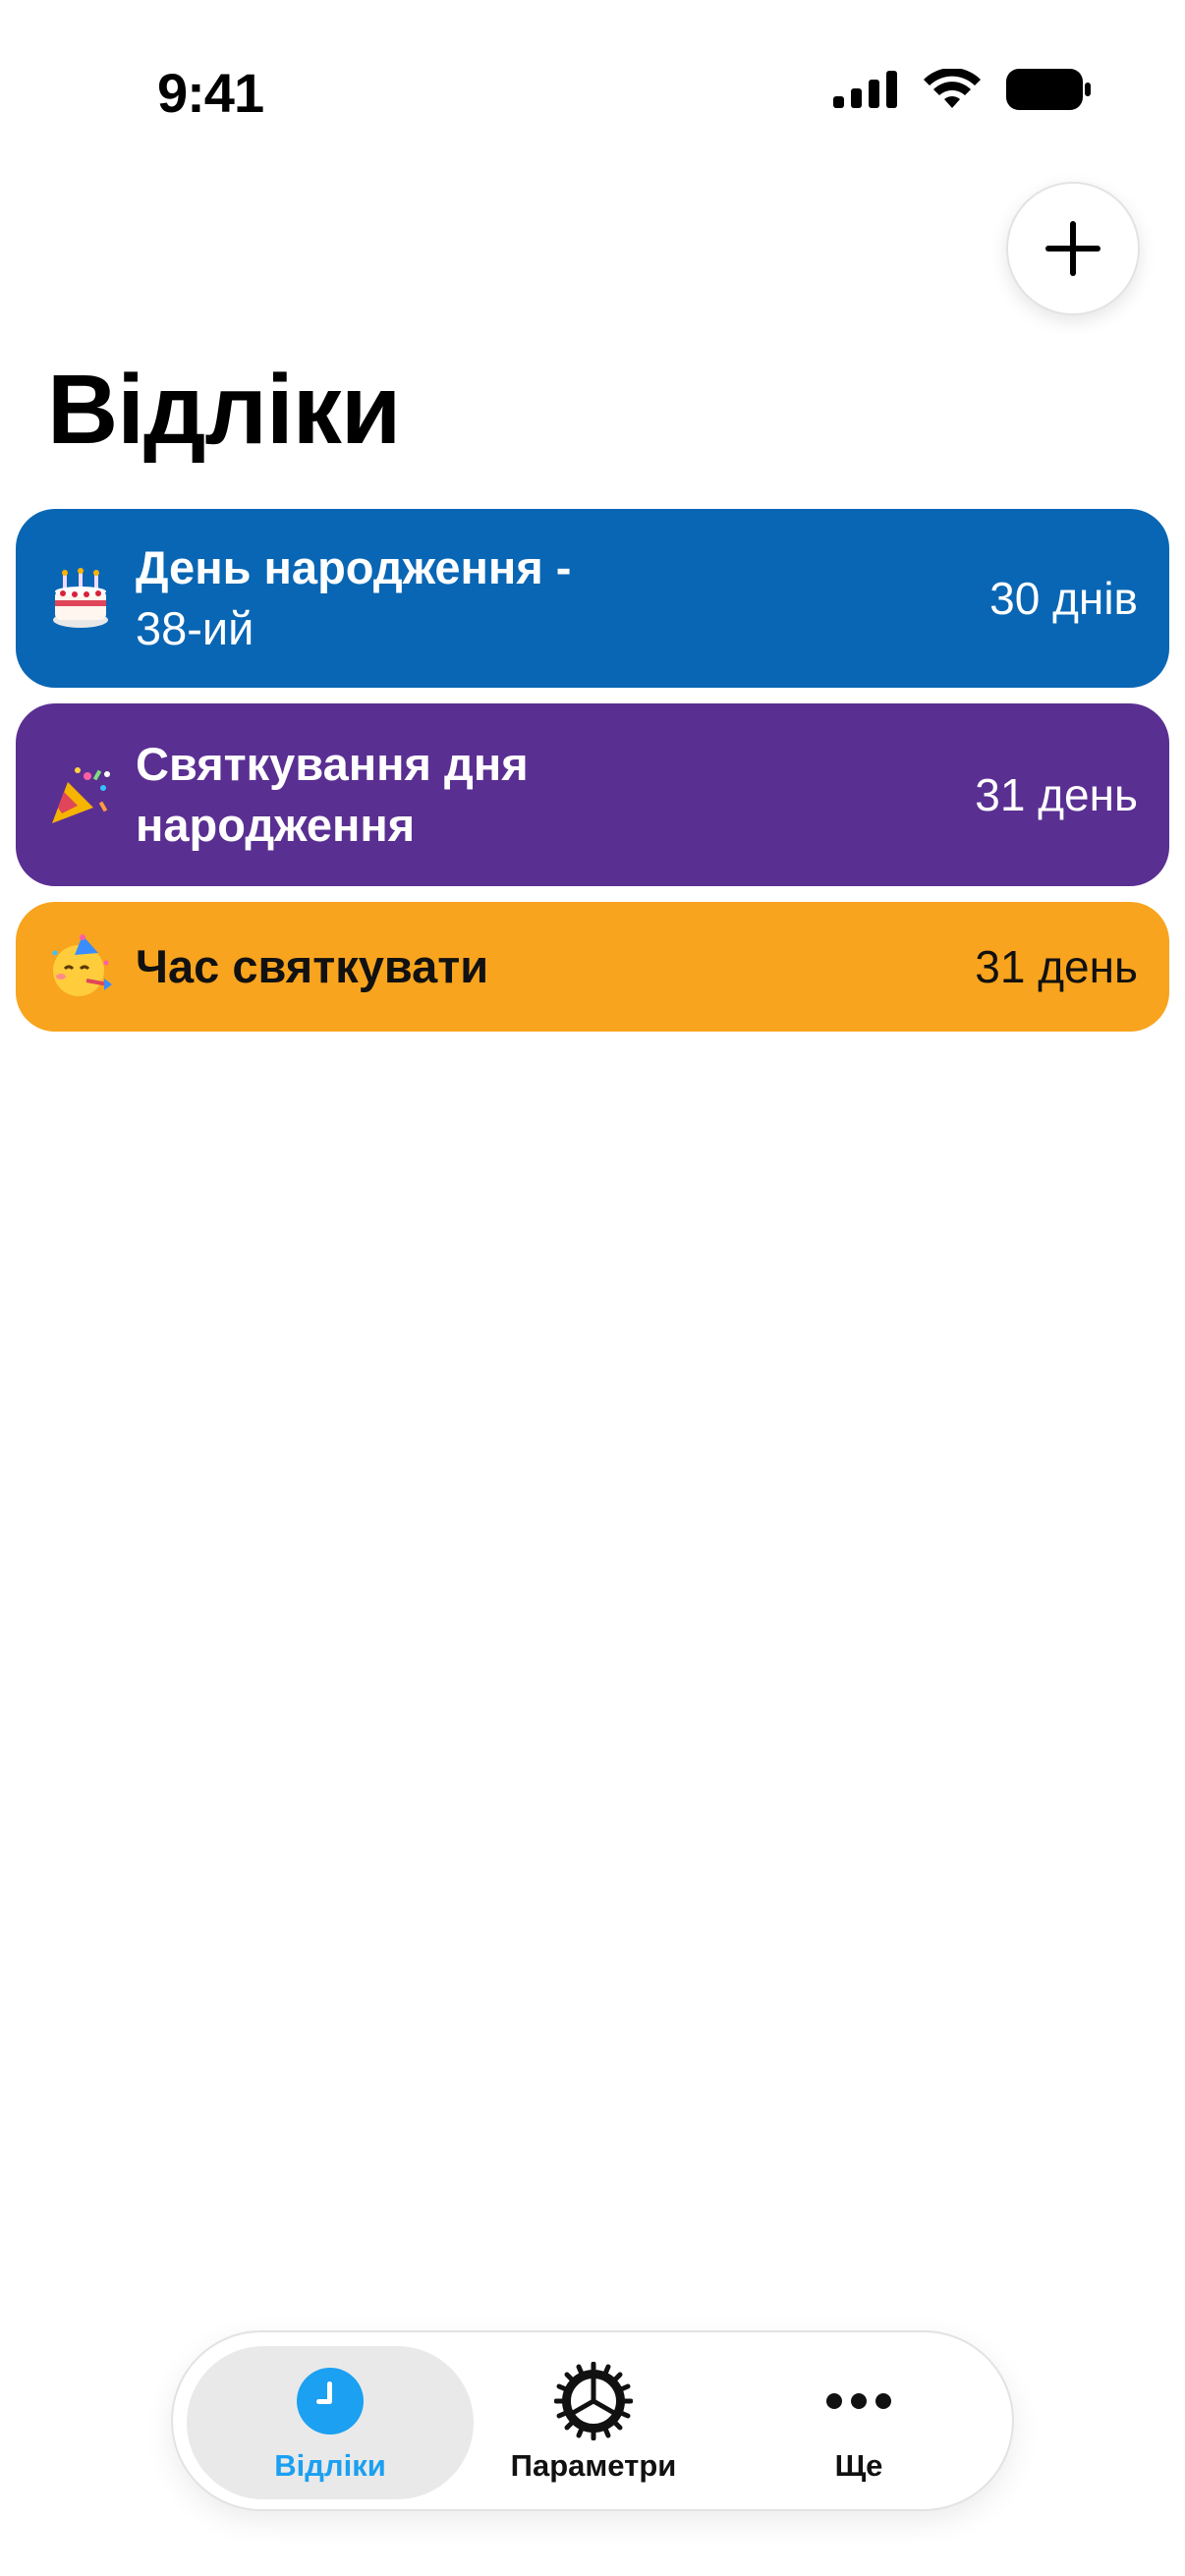 This screenshot has width=1185, height=2576. I want to click on countdown-text: Час святкувати, so click(556, 966).